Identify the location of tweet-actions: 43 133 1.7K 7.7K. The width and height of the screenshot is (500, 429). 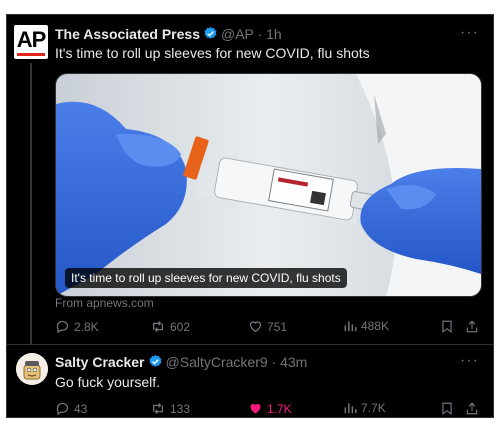
(267, 410).